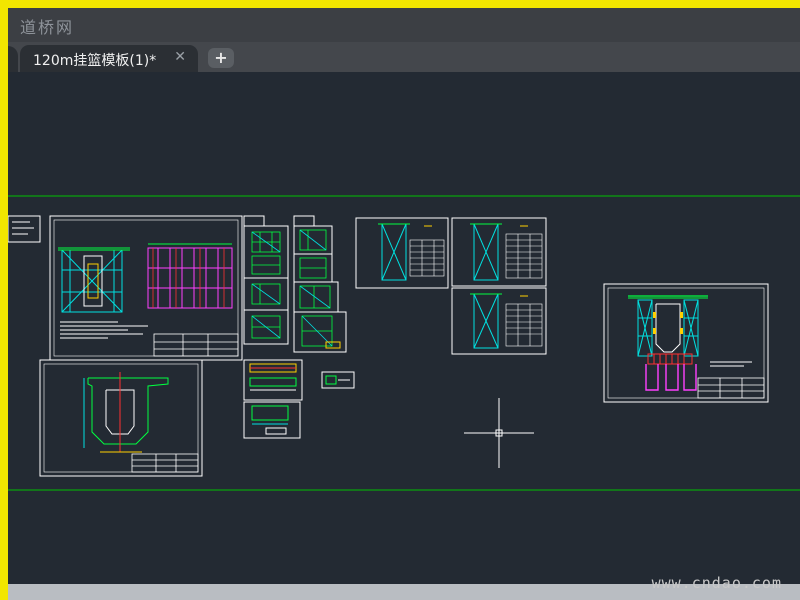 This screenshot has height=600, width=800. What do you see at coordinates (499, 433) in the screenshot?
I see `crosshair-cursor-icon` at bounding box center [499, 433].